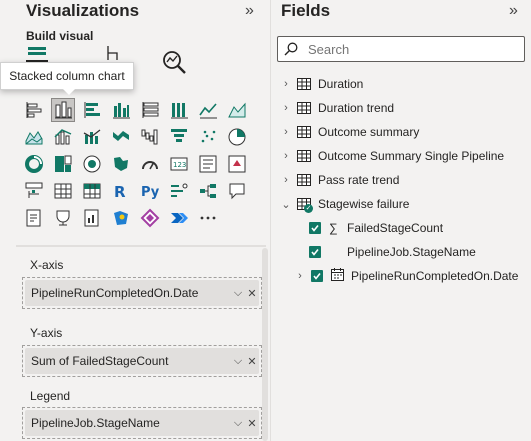 This screenshot has width=531, height=441. What do you see at coordinates (208, 218) in the screenshot?
I see `more-visuals-icon` at bounding box center [208, 218].